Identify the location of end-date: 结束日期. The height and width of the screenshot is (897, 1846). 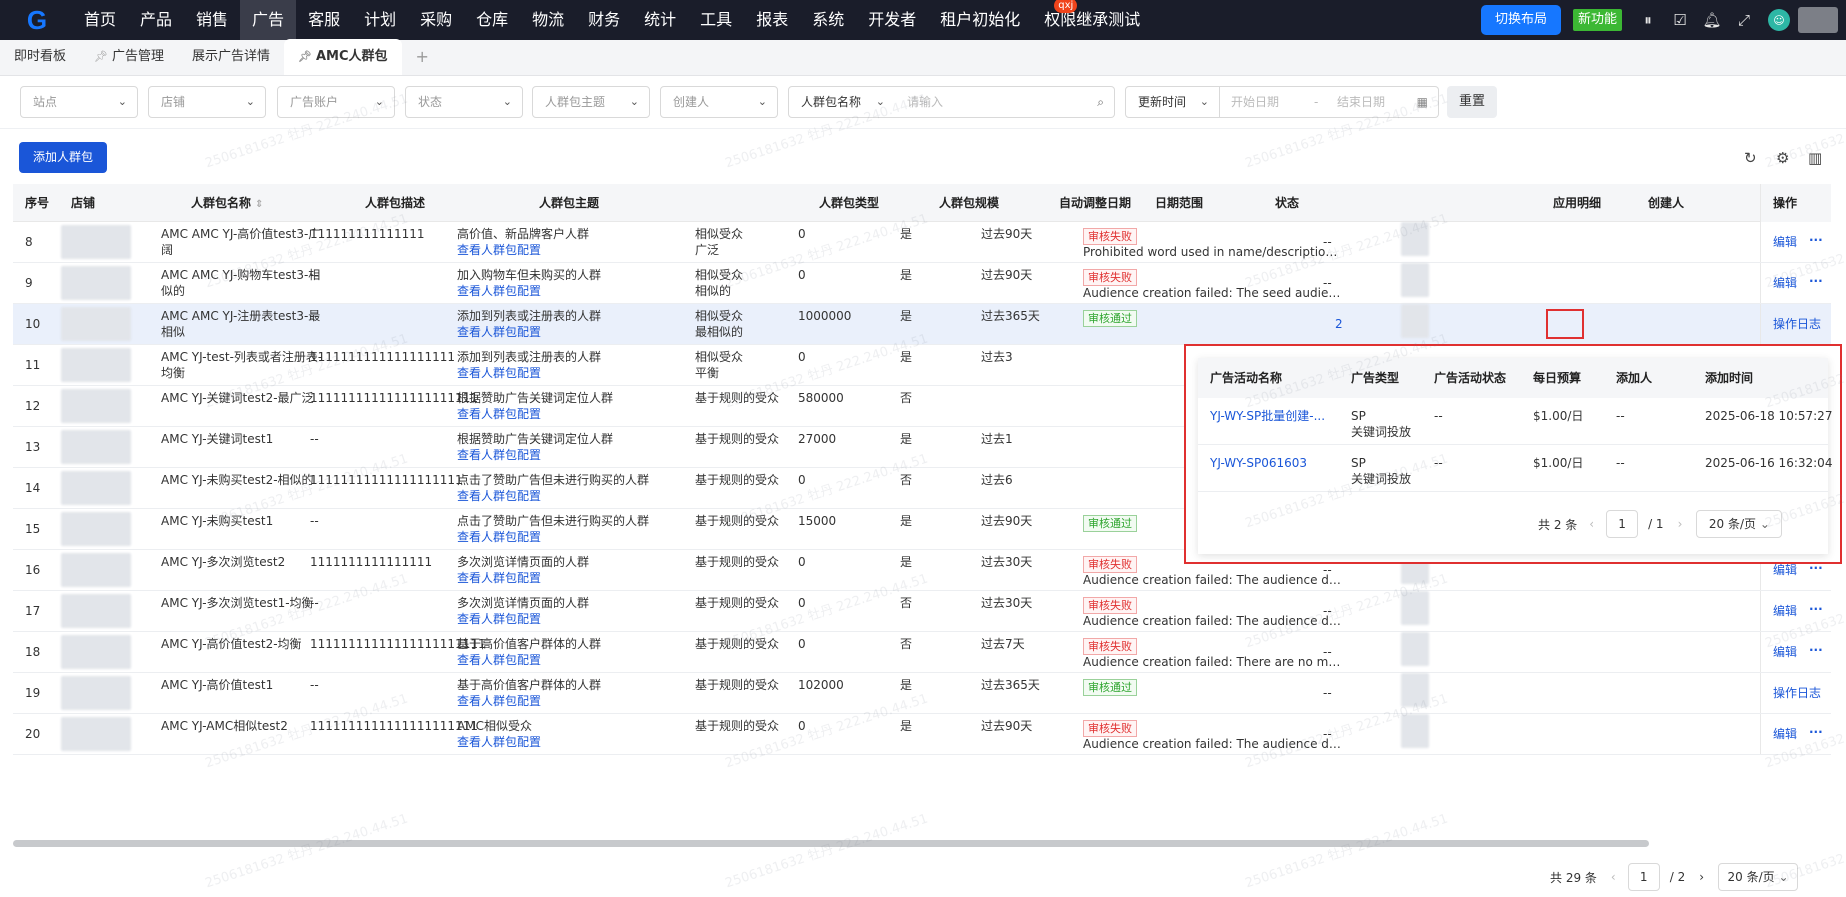
(1361, 102).